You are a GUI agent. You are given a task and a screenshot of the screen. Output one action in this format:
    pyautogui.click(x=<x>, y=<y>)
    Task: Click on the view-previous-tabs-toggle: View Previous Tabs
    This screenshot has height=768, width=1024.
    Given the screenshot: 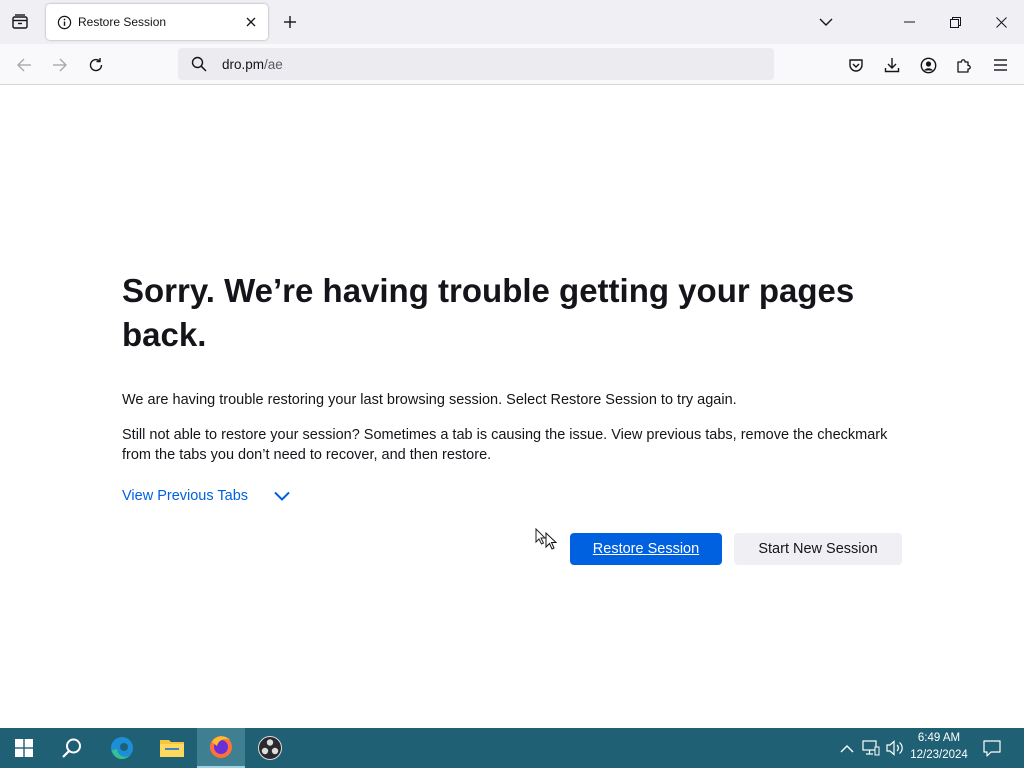 What is the action you would take?
    pyautogui.click(x=207, y=496)
    